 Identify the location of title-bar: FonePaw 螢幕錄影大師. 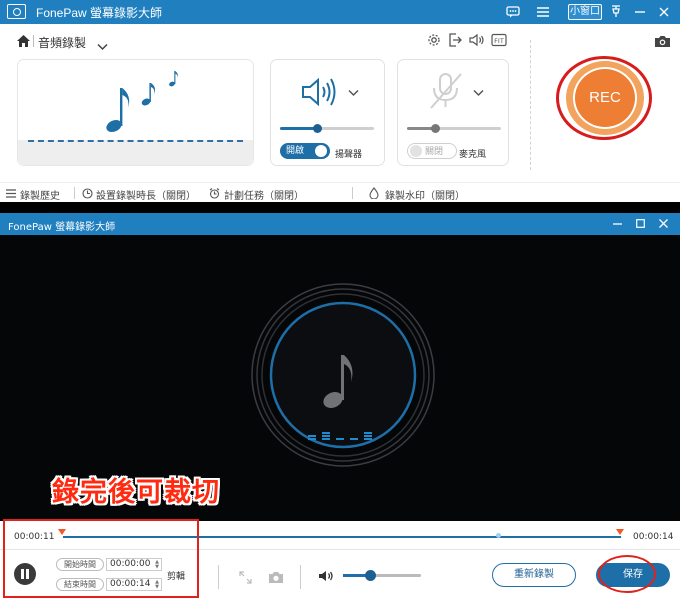
(340, 224).